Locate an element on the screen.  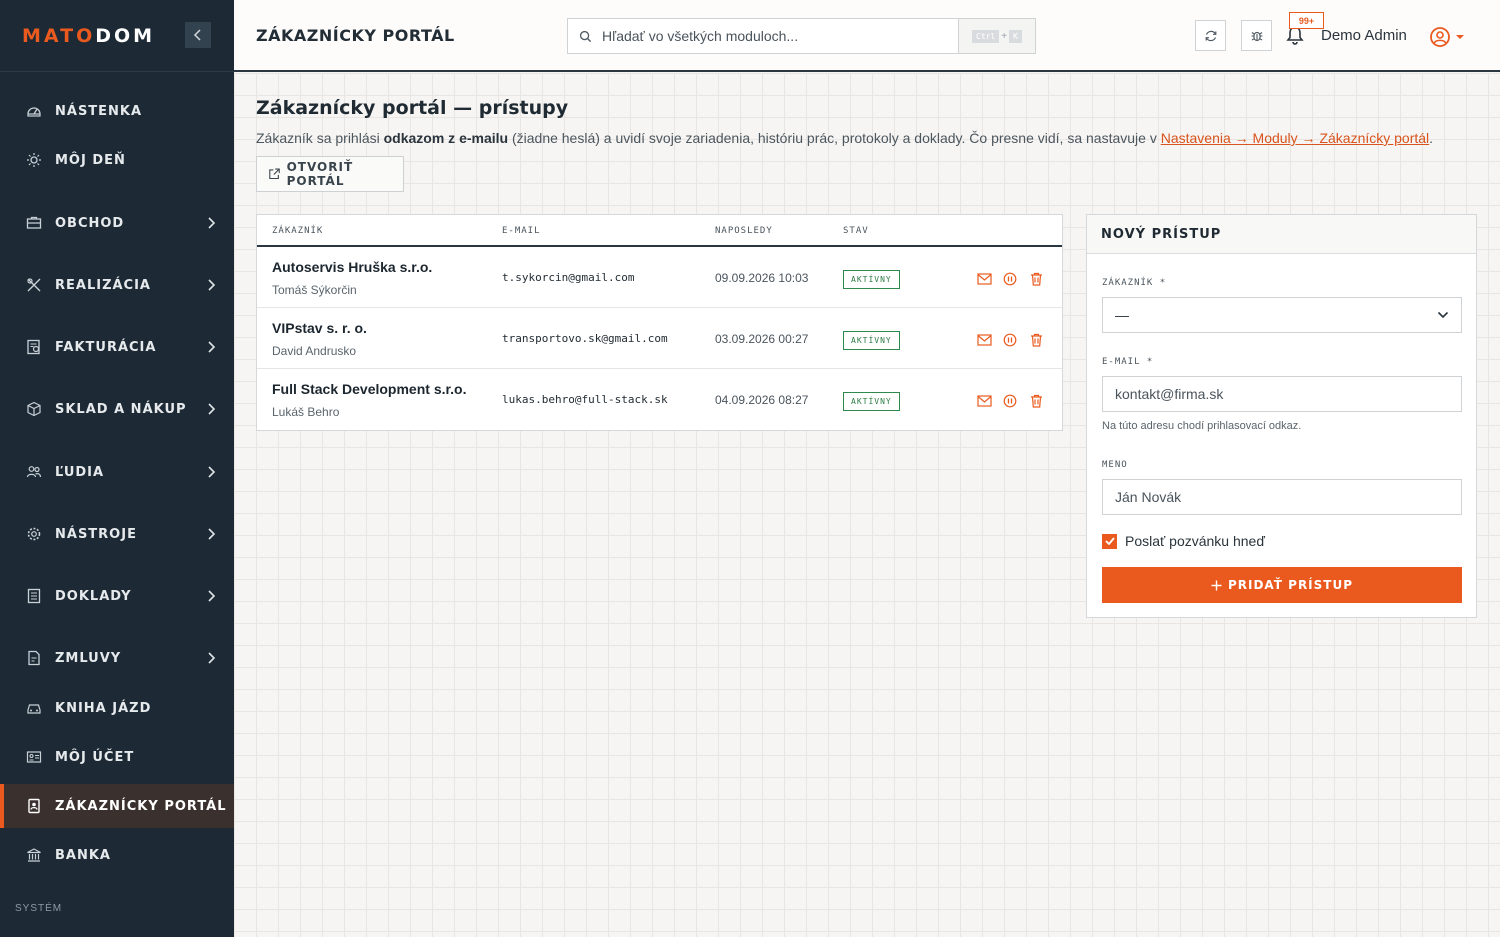
invoice-icon is located at coordinates (34, 347).